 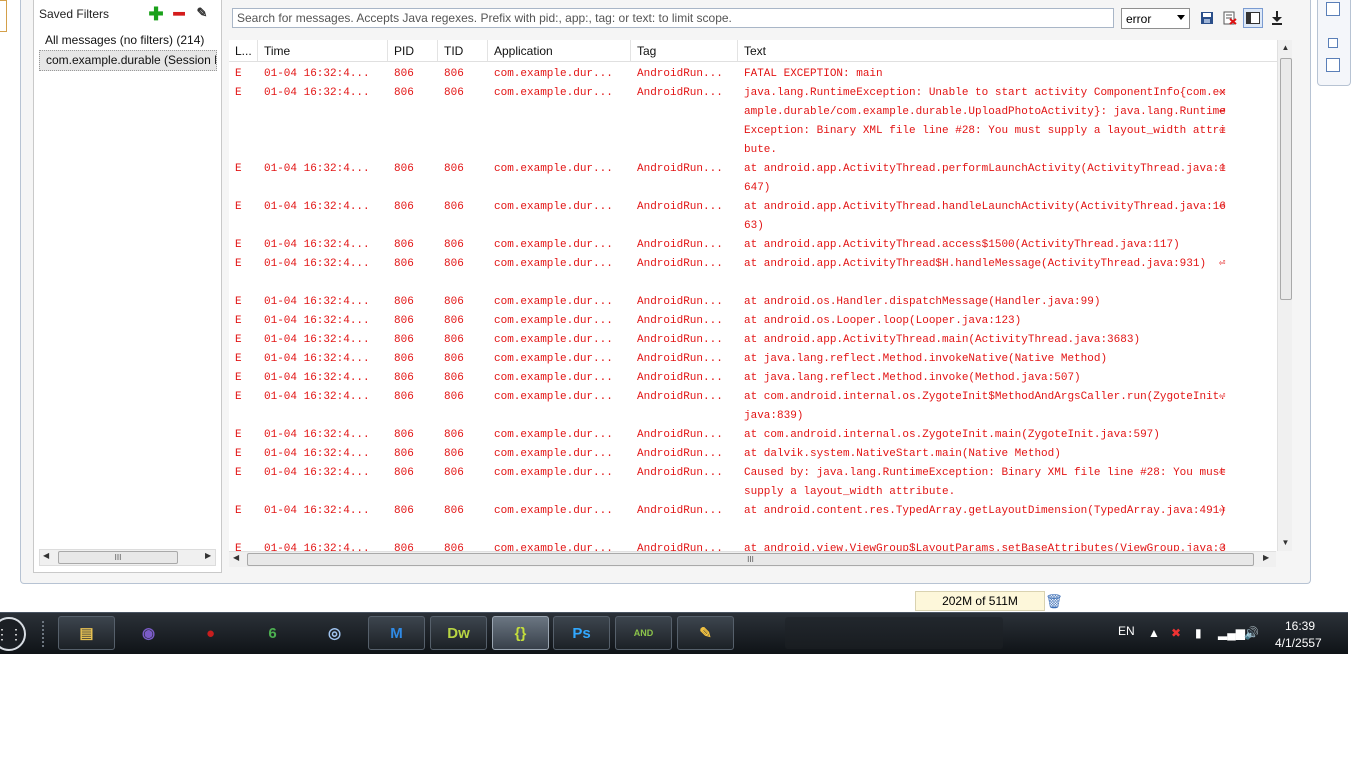 What do you see at coordinates (202, 13) in the screenshot?
I see `edit-filter-icon: ✎` at bounding box center [202, 13].